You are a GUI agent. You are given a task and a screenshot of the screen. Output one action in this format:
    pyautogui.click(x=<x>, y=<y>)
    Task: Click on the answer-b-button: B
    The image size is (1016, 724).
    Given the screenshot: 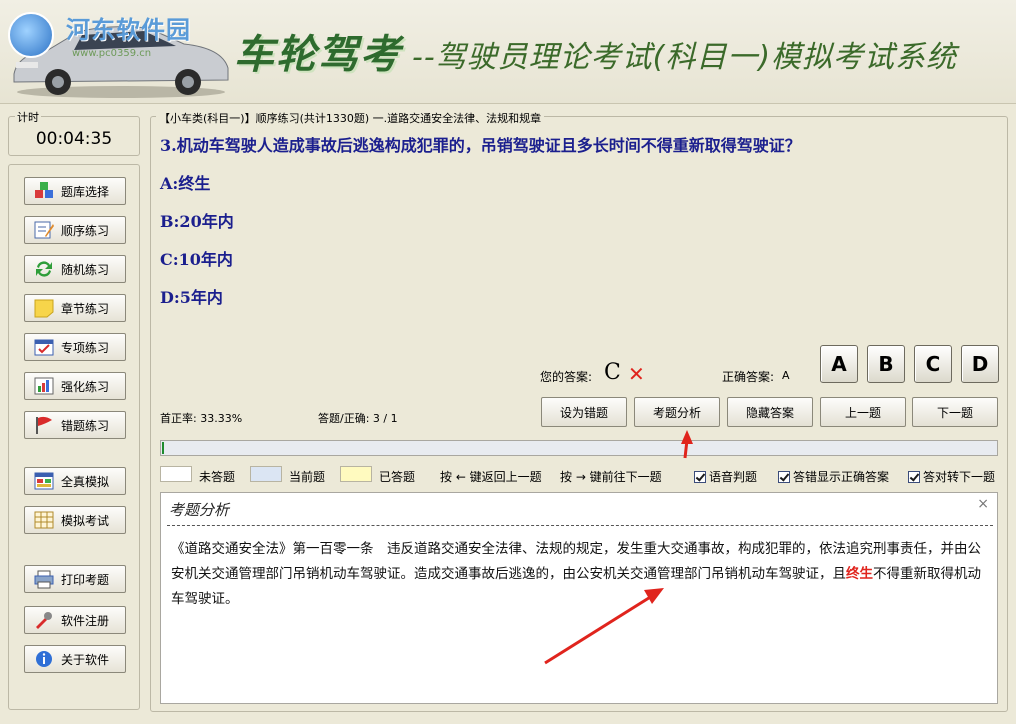 What is the action you would take?
    pyautogui.click(x=886, y=364)
    